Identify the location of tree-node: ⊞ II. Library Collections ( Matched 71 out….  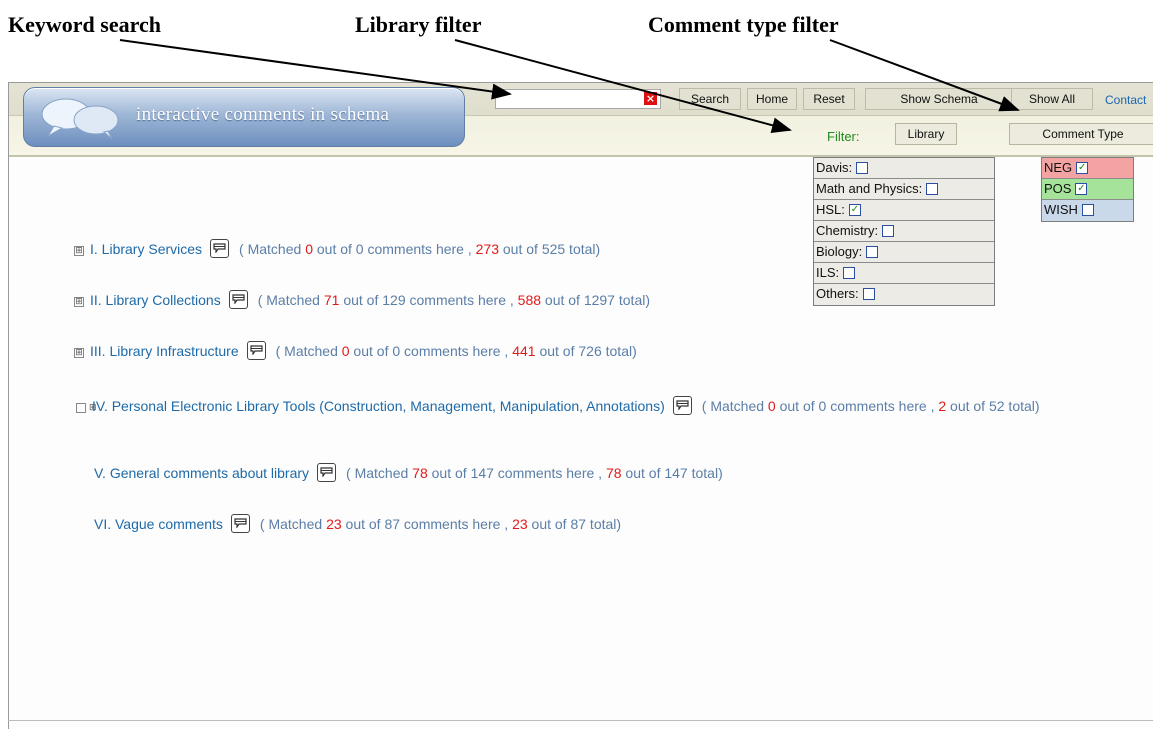
(362, 300).